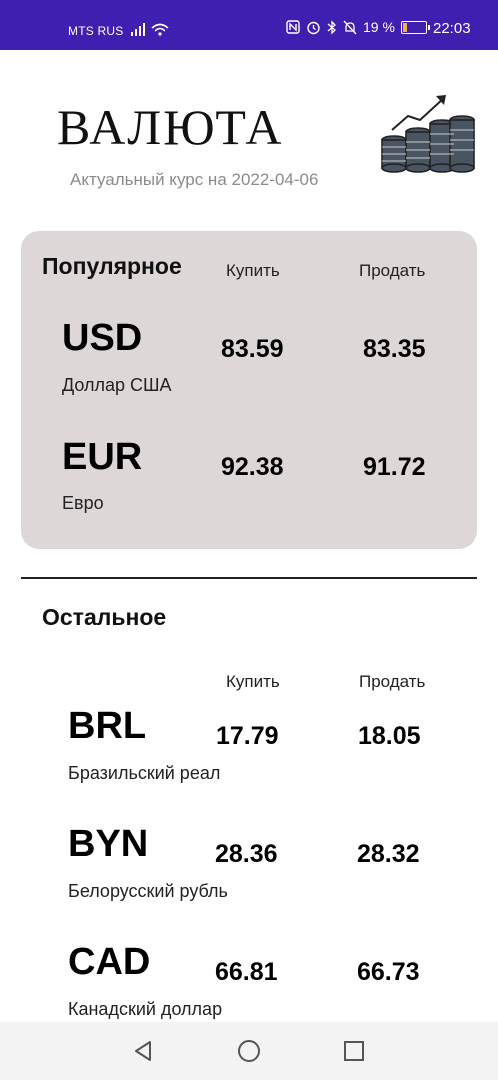 This screenshot has height=1080, width=498. Describe the element at coordinates (249, 578) in the screenshot. I see `section-divider` at that location.